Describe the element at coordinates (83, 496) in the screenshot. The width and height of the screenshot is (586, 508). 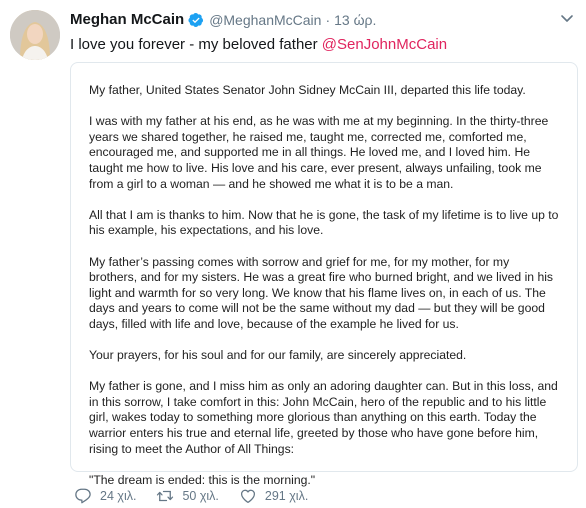
I see `reply-icon` at that location.